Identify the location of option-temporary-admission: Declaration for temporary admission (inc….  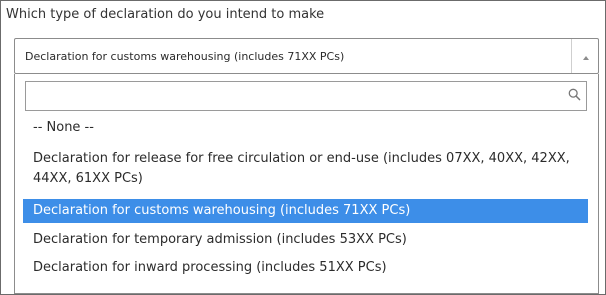
(305, 241).